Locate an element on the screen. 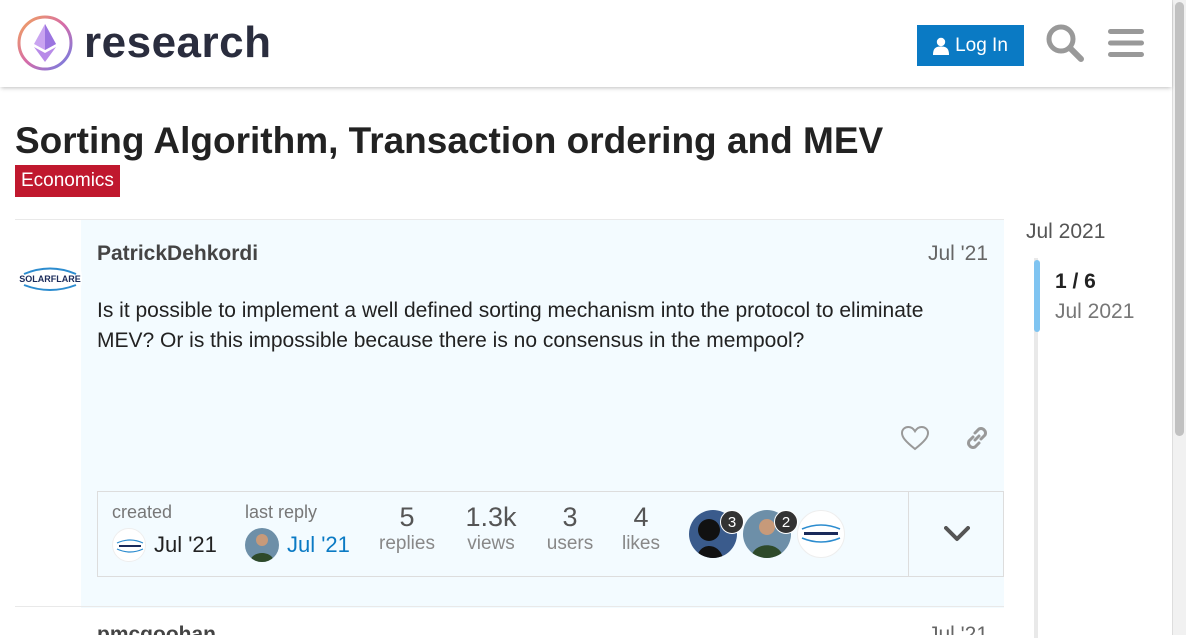 Image resolution: width=1186 pixels, height=638 pixels. solarflare-logo-icon: SOLARFLARE is located at coordinates (50, 279).